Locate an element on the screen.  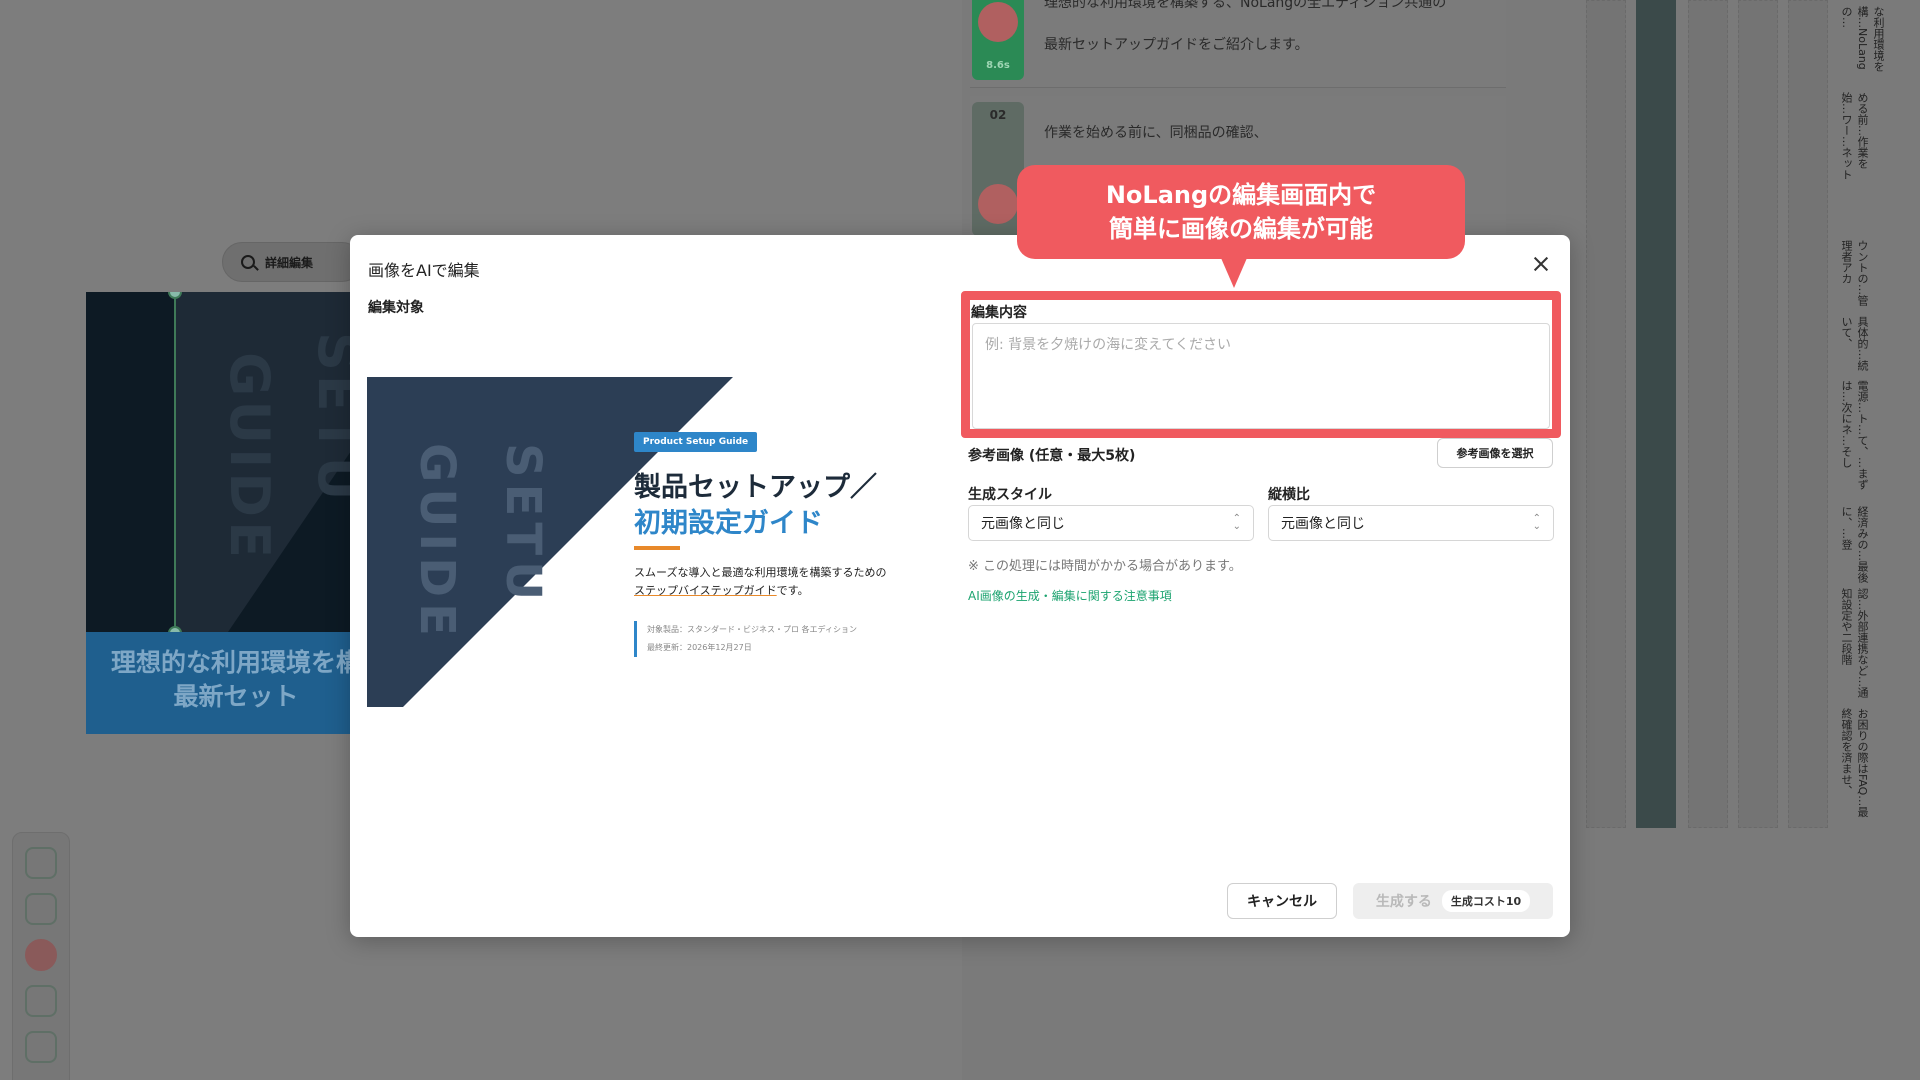
avatar-icon is located at coordinates (41, 955).